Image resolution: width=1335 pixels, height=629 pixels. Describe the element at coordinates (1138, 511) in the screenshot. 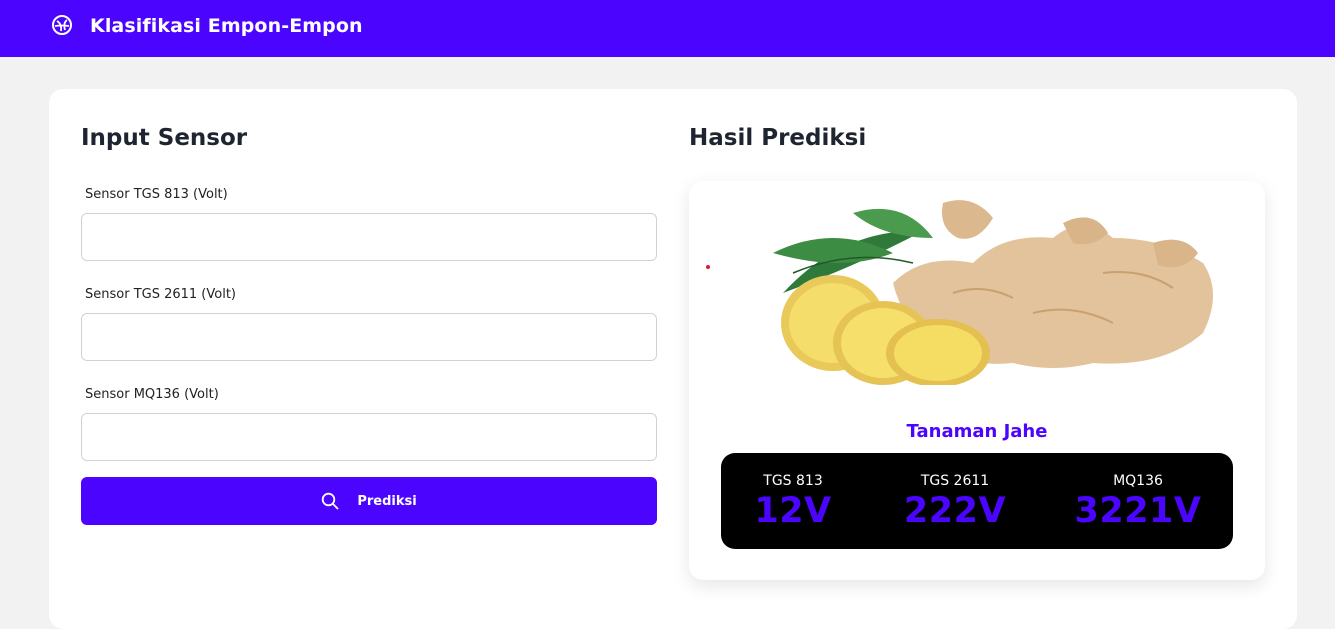

I see `reading-value: 3221V` at that location.